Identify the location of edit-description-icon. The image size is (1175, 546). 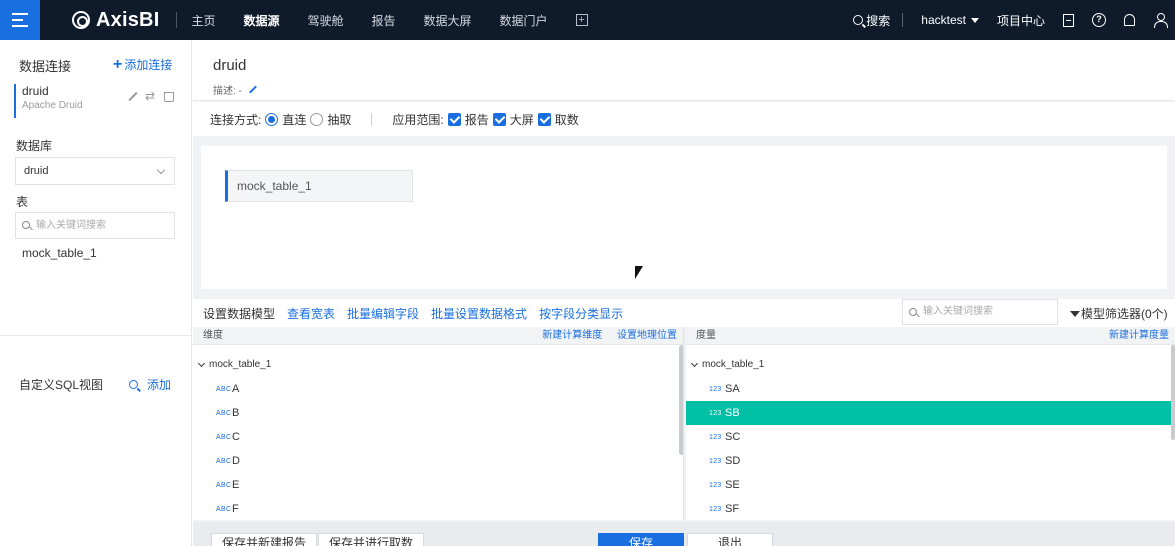
(253, 89).